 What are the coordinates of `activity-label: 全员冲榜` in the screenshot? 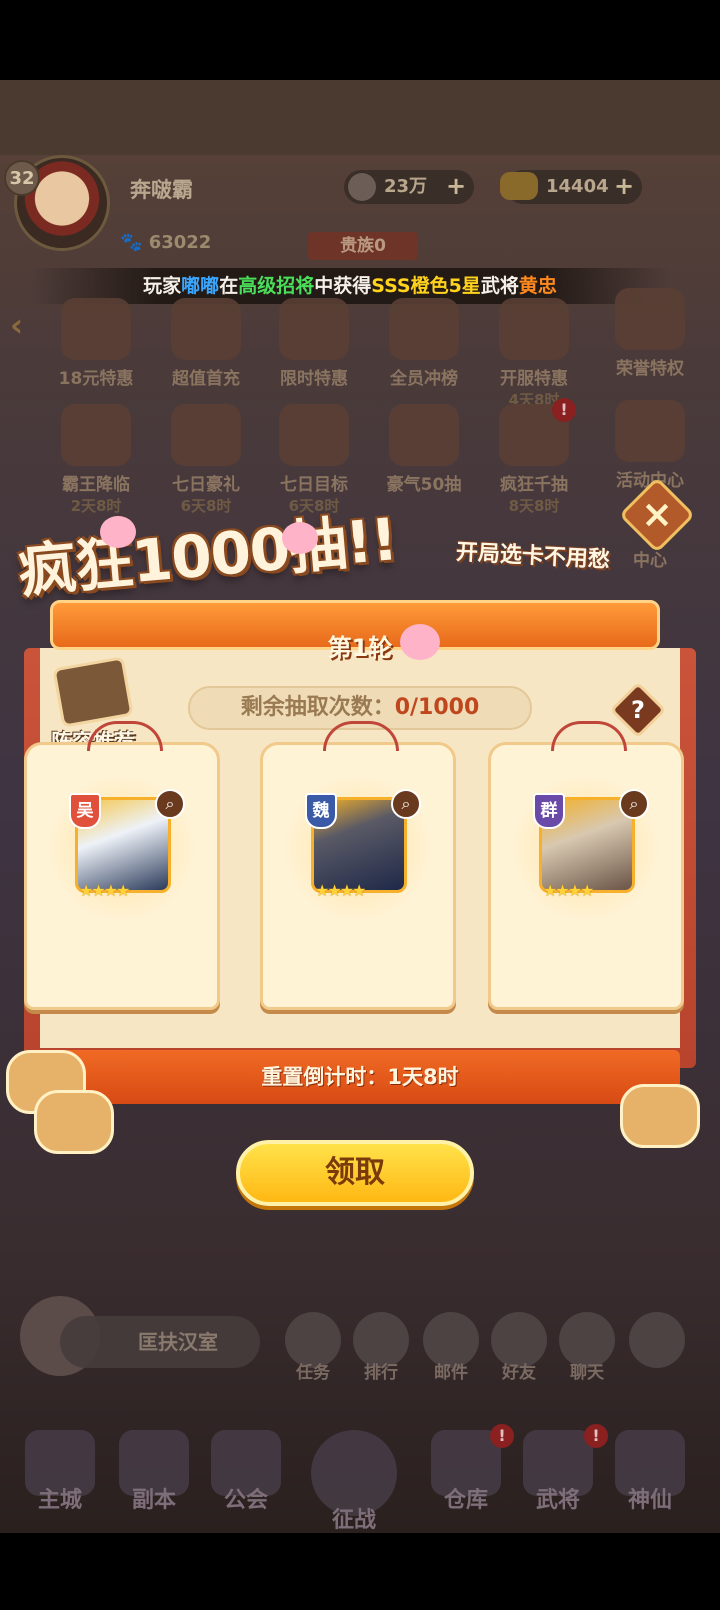 It's located at (424, 379).